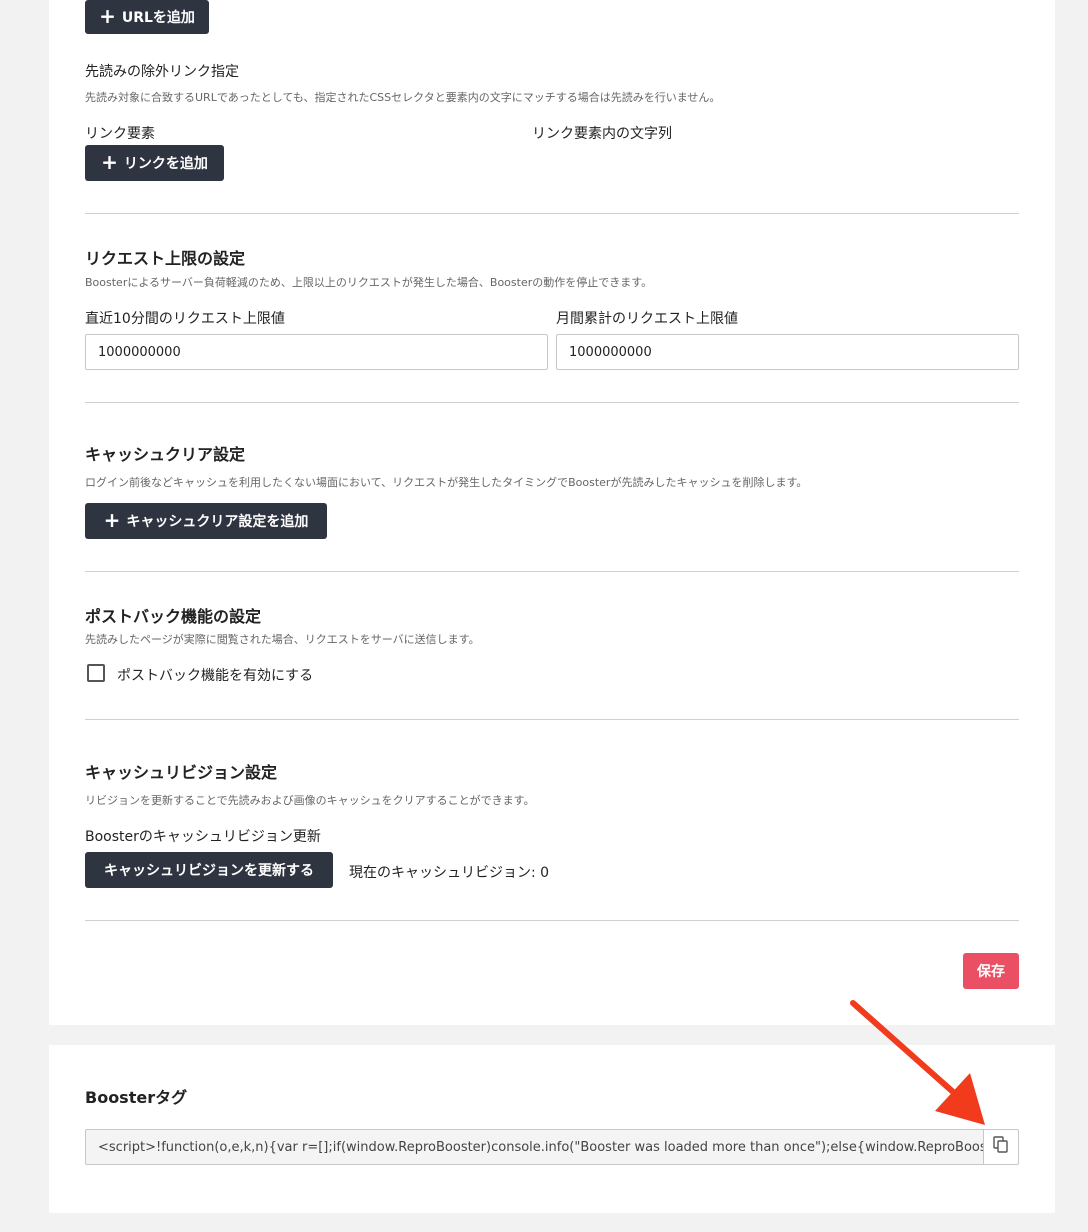 The width and height of the screenshot is (1088, 1232). Describe the element at coordinates (162, 72) in the screenshot. I see `exclude-links-title: 先読みの除外リンク指定` at that location.